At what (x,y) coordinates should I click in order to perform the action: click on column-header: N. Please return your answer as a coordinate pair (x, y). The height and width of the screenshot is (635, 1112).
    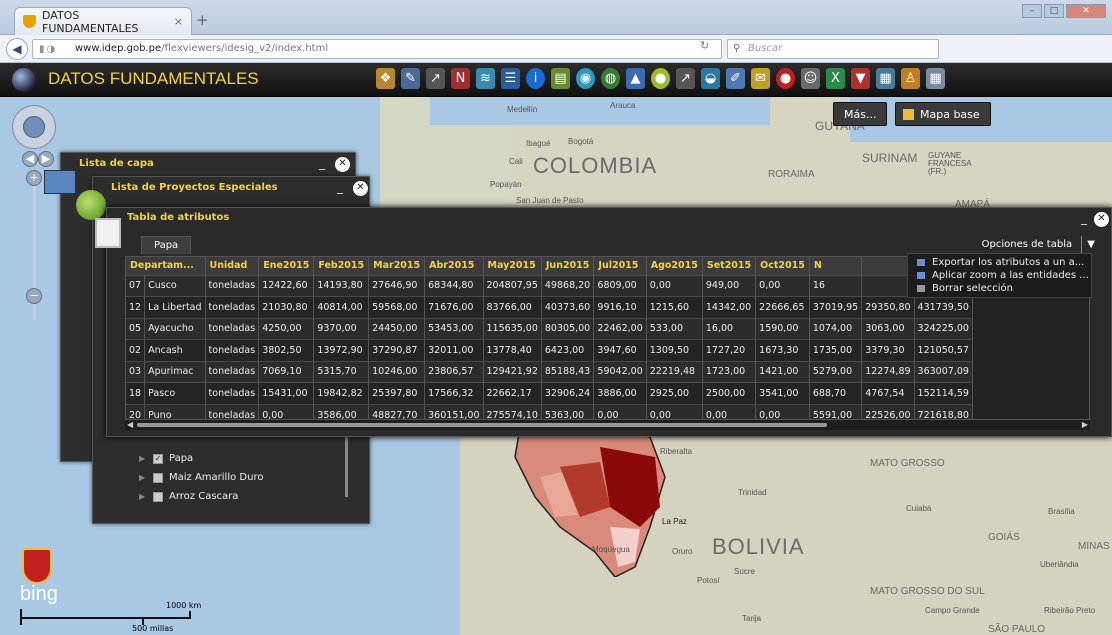
    Looking at the image, I should click on (836, 266).